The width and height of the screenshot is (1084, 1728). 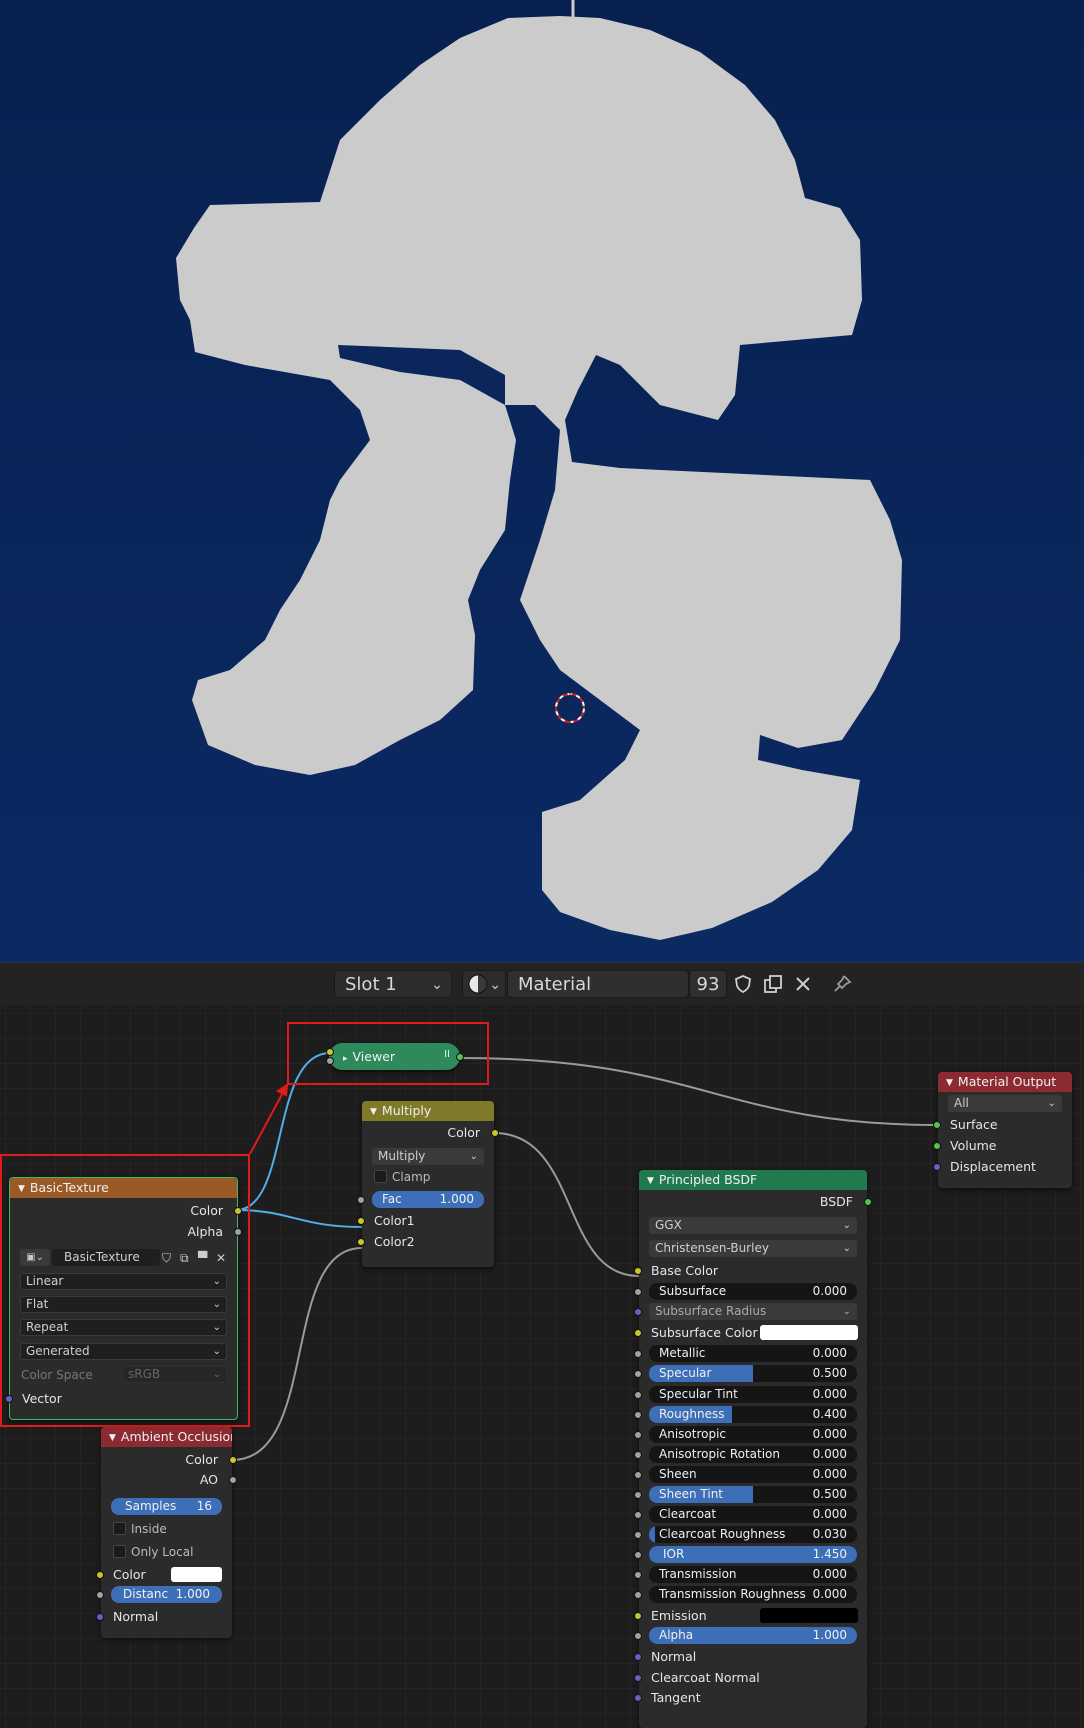 What do you see at coordinates (868, 1202) in the screenshot?
I see `bsdf-output-socket` at bounding box center [868, 1202].